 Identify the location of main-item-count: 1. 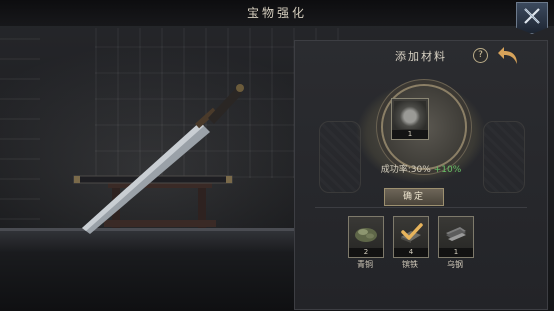
(410, 134).